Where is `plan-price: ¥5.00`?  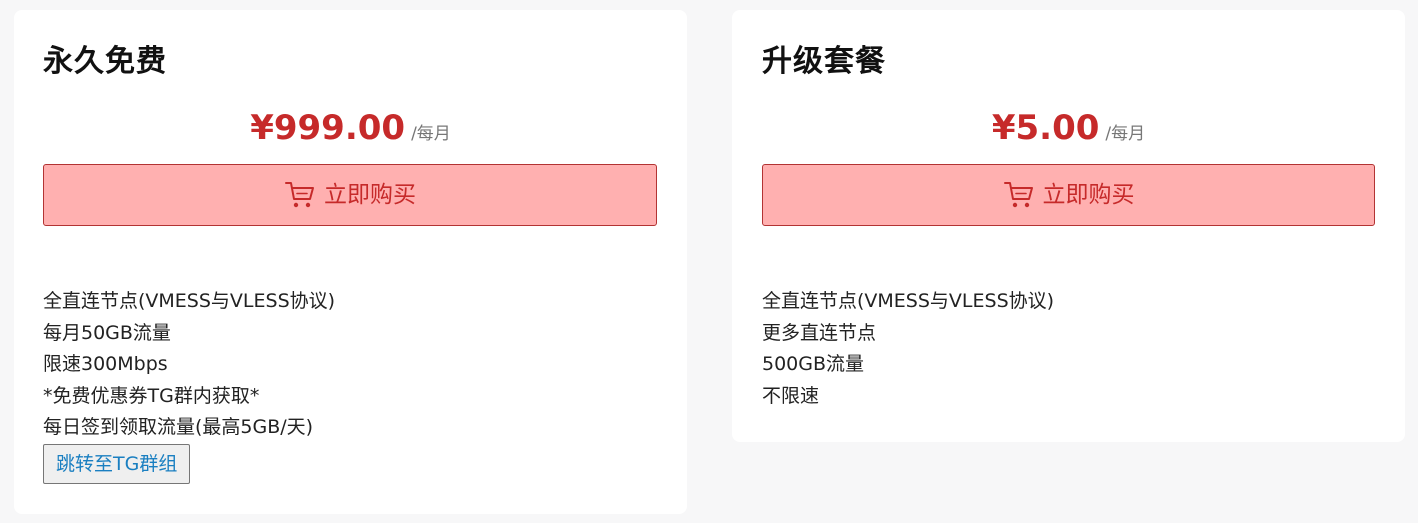 plan-price: ¥5.00 is located at coordinates (1045, 128).